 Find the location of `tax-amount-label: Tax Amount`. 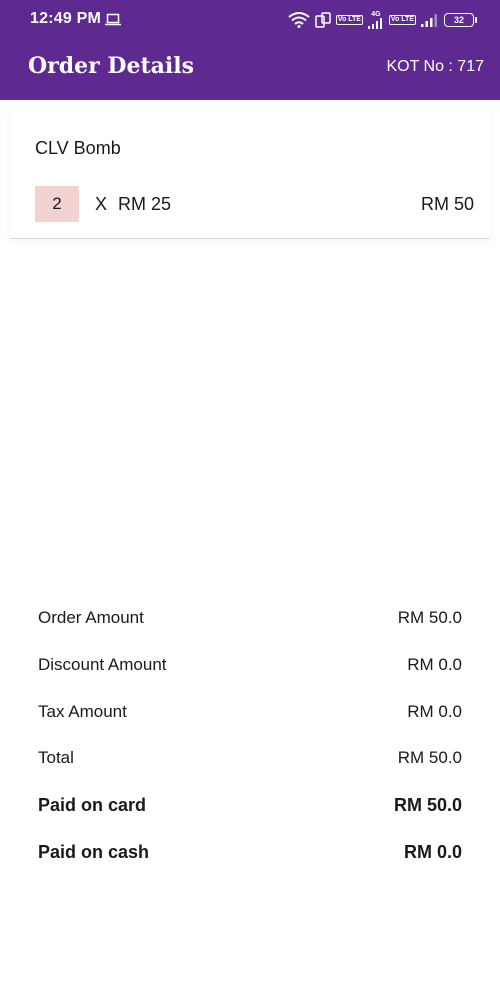

tax-amount-label: Tax Amount is located at coordinates (82, 711).